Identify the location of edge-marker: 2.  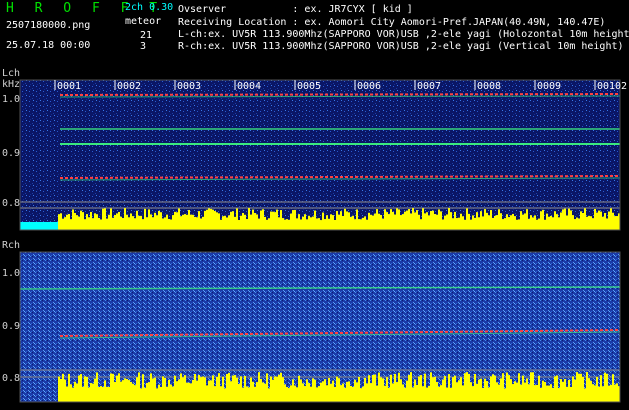
(624, 86).